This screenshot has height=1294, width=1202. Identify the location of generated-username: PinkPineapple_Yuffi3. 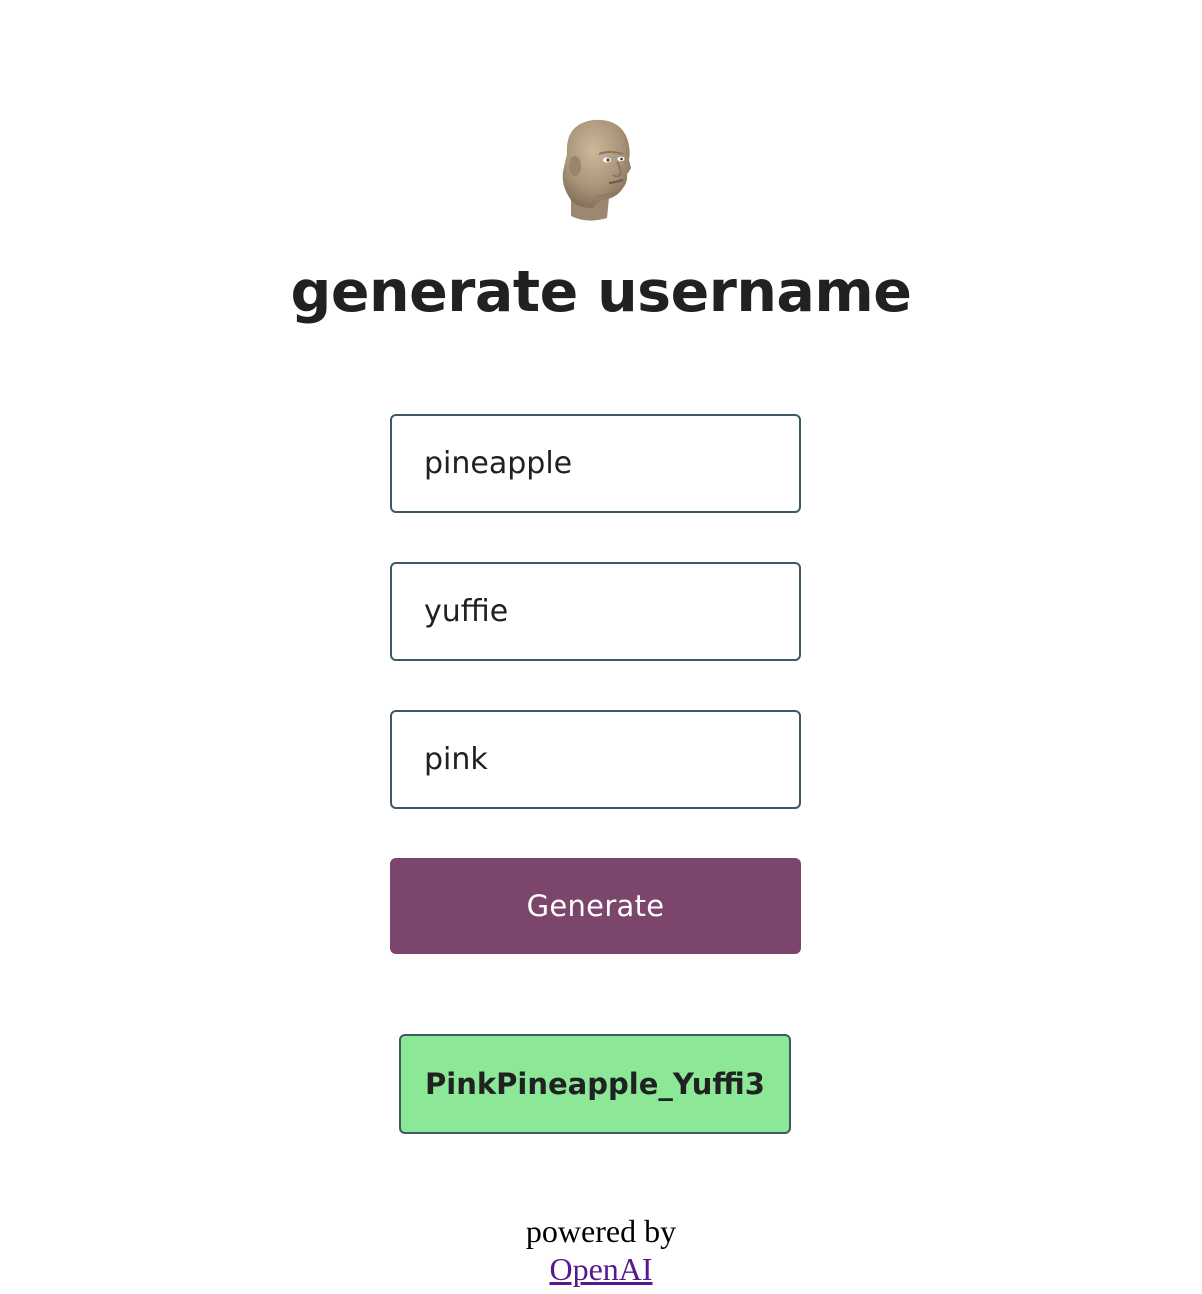
(595, 1084).